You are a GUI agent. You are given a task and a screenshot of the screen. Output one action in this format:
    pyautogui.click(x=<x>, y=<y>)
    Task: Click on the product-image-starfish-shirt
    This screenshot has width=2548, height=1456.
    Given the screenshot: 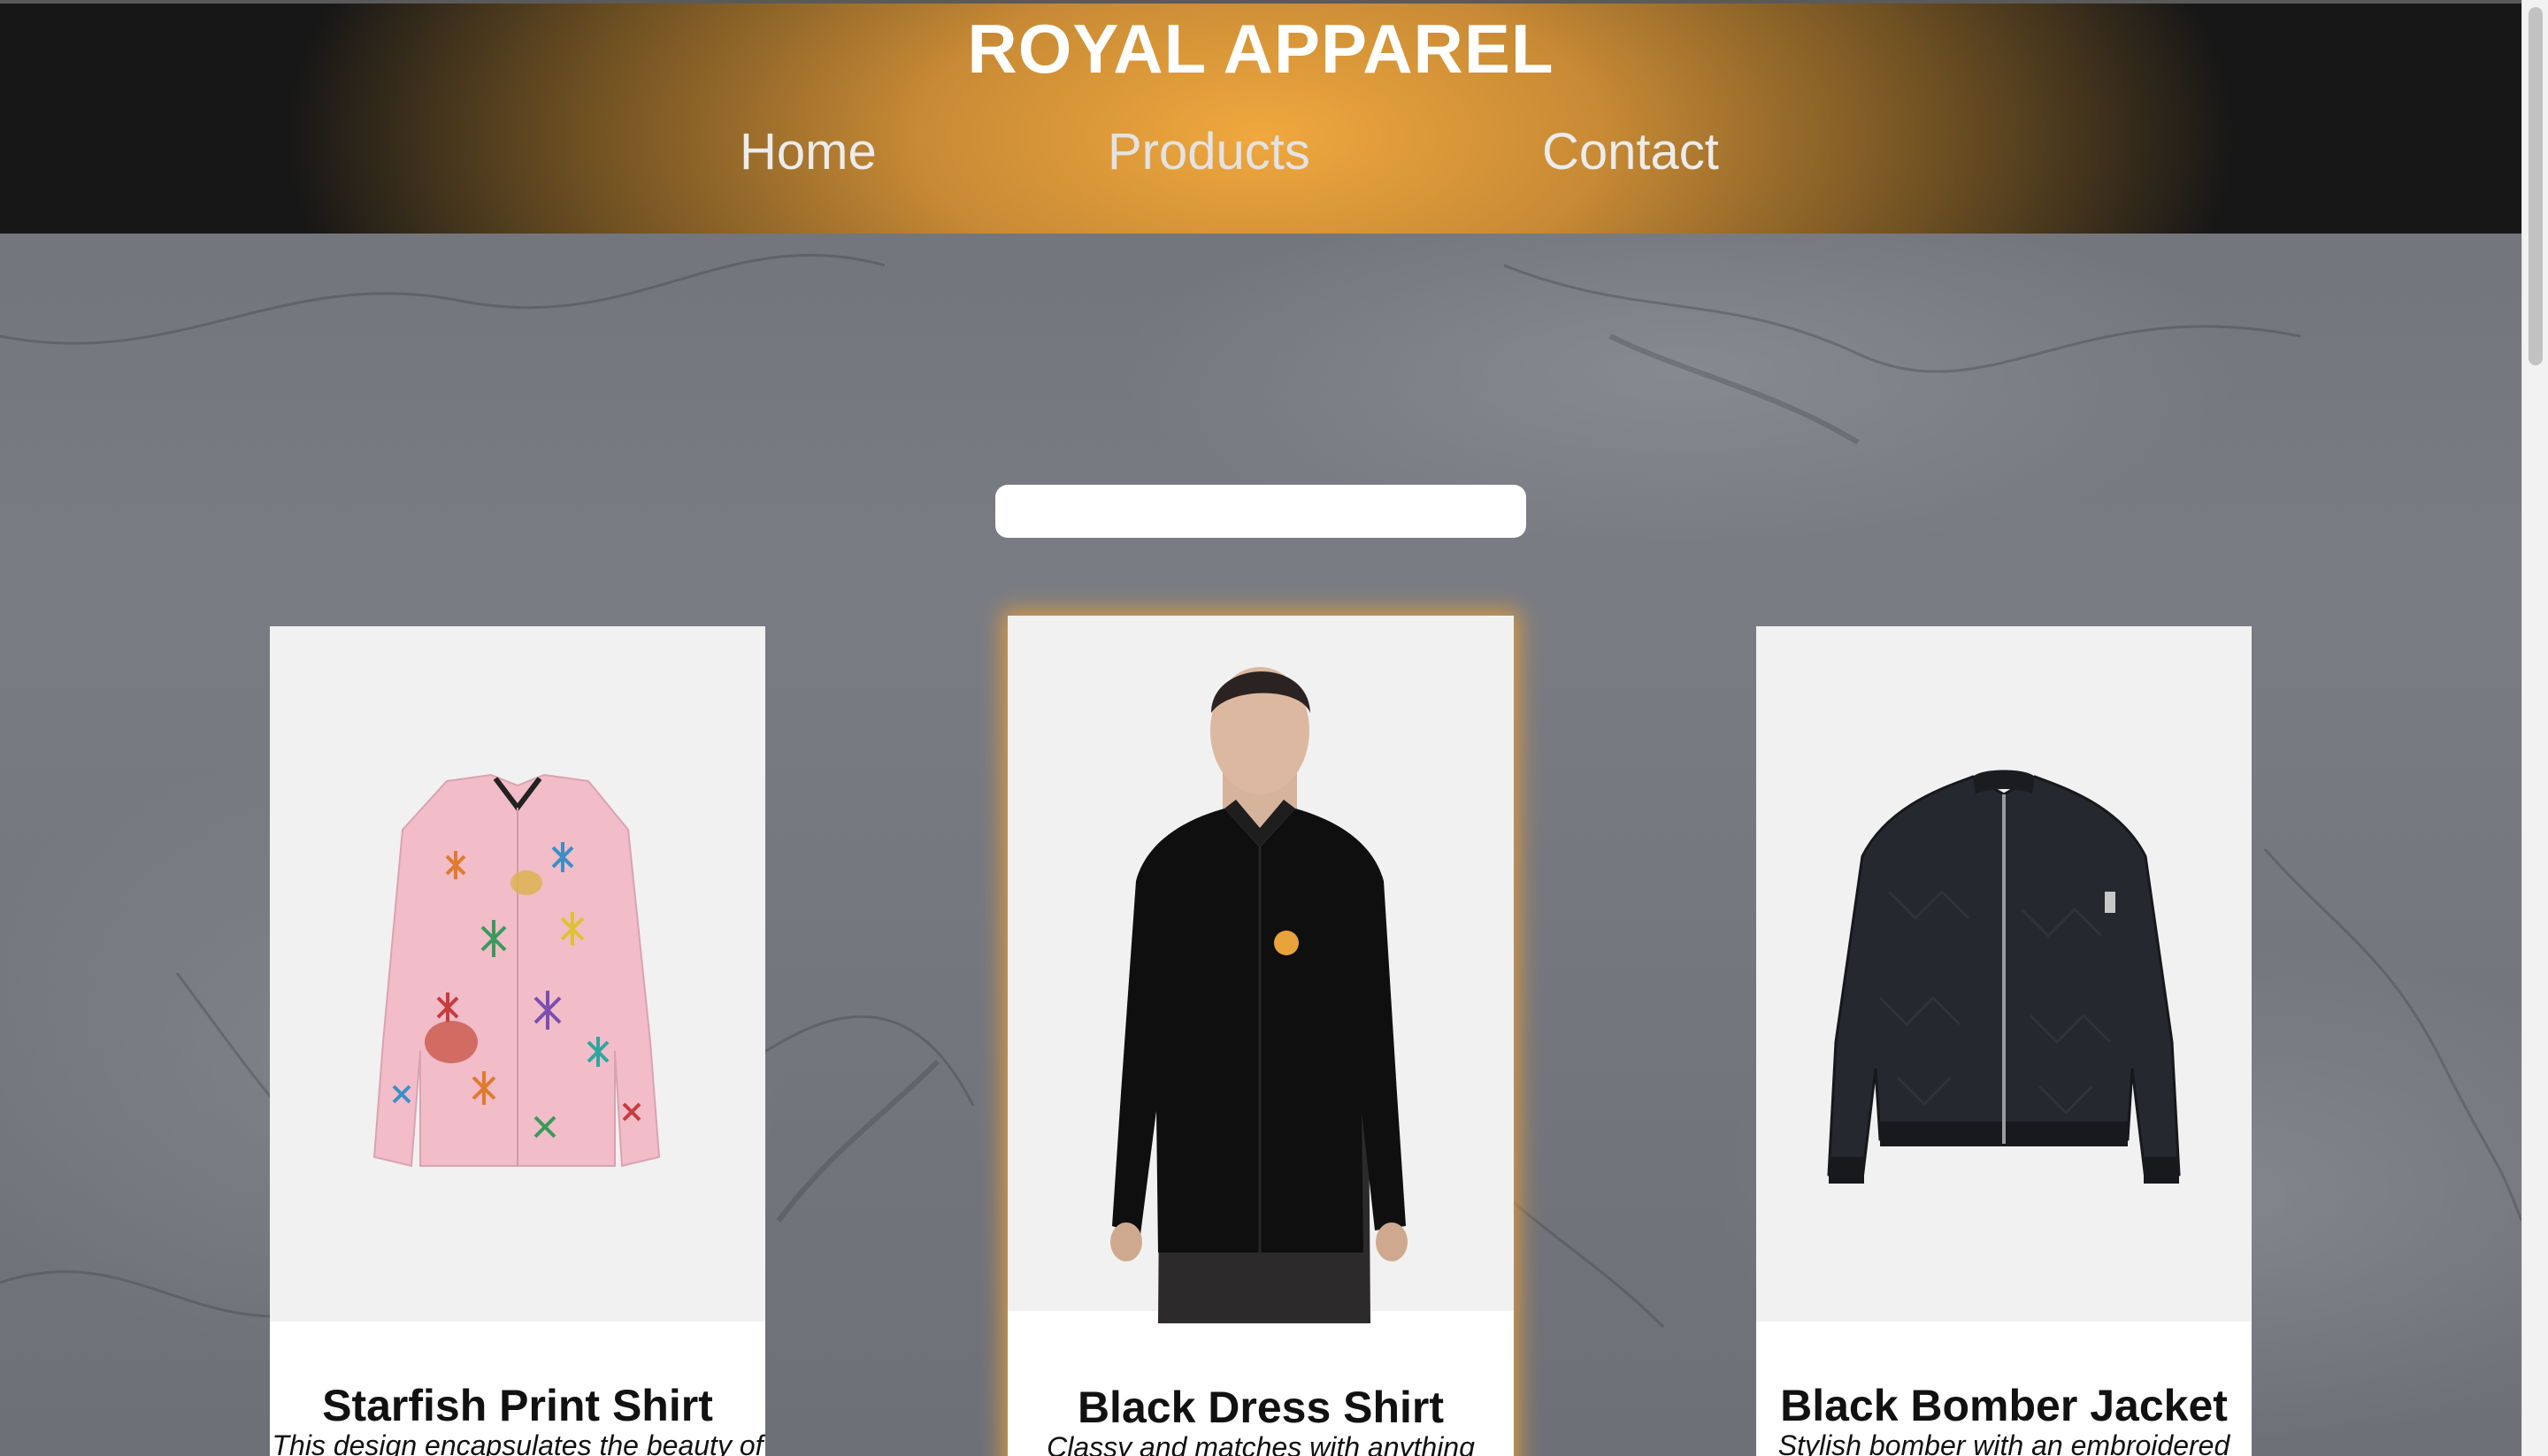 What is the action you would take?
    pyautogui.click(x=517, y=974)
    